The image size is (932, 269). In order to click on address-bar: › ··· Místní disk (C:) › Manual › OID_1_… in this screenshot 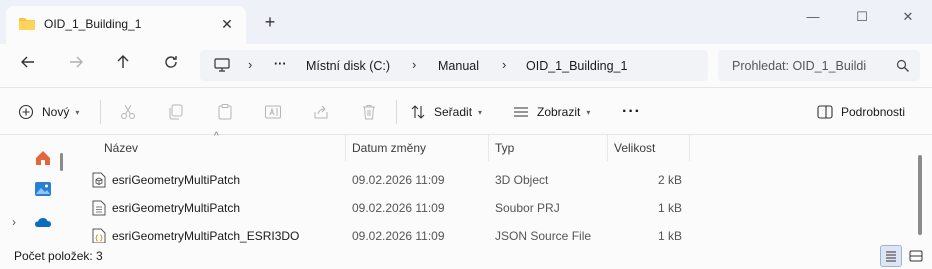, I will do `click(454, 65)`.